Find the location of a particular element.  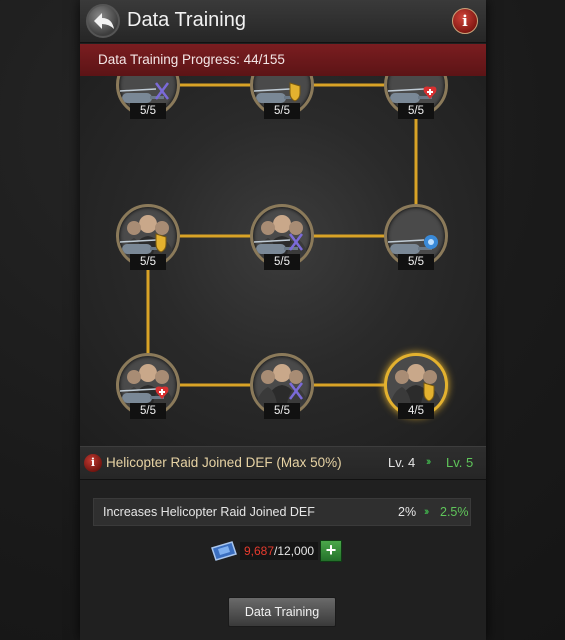

next-level: Lv. 5 is located at coordinates (460, 462).